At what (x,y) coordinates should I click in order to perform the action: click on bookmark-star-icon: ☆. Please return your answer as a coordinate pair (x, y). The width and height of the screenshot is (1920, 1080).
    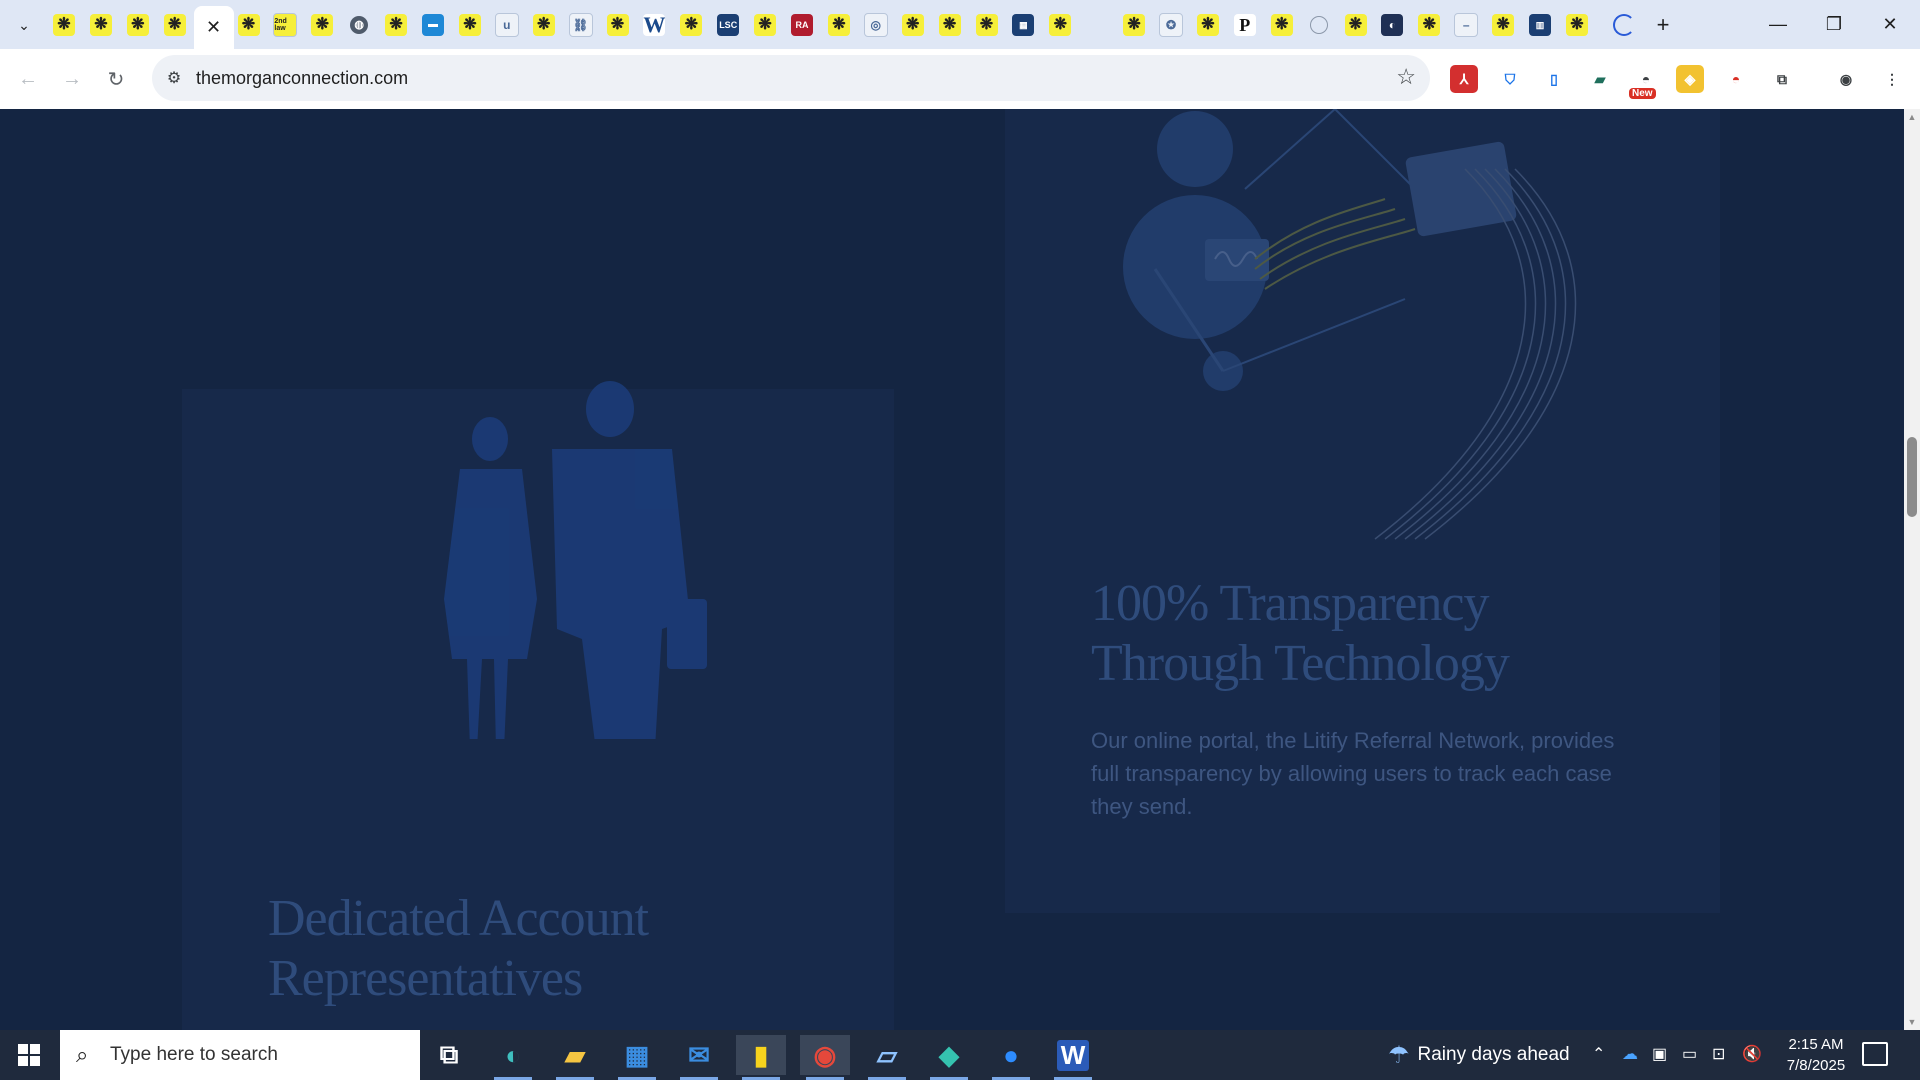
    Looking at the image, I should click on (1406, 77).